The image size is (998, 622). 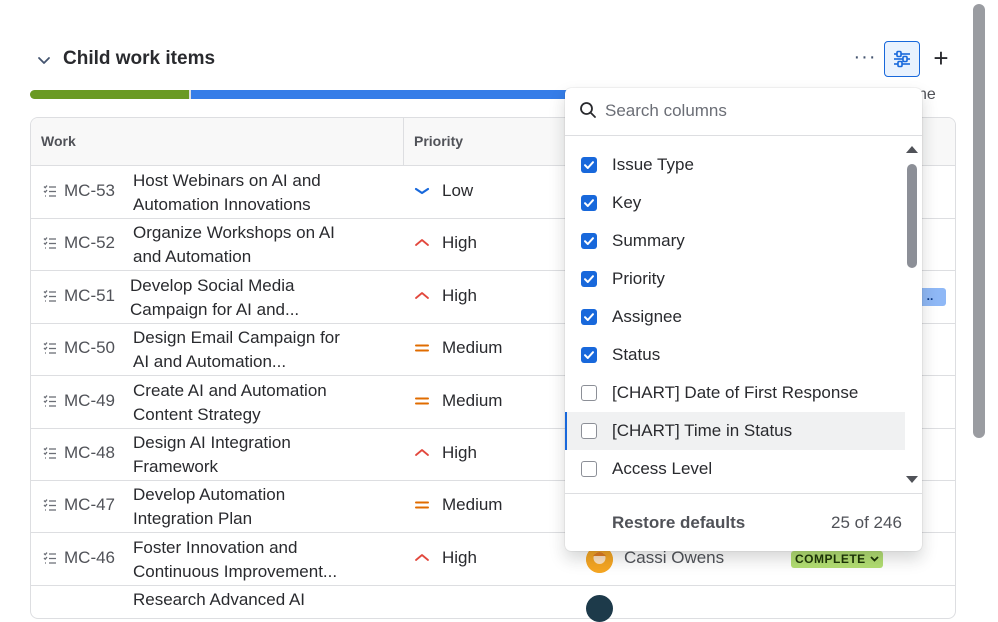 What do you see at coordinates (735, 241) in the screenshot?
I see `column-option: Summary` at bounding box center [735, 241].